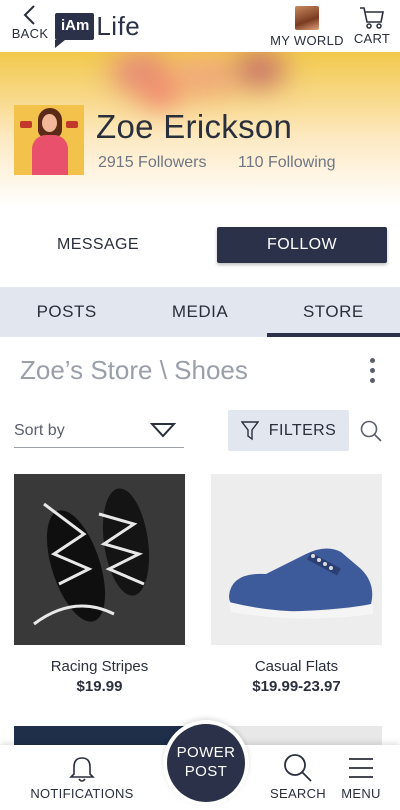 This screenshot has width=400, height=810. Describe the element at coordinates (29, 15) in the screenshot. I see `chevron-left-icon` at that location.